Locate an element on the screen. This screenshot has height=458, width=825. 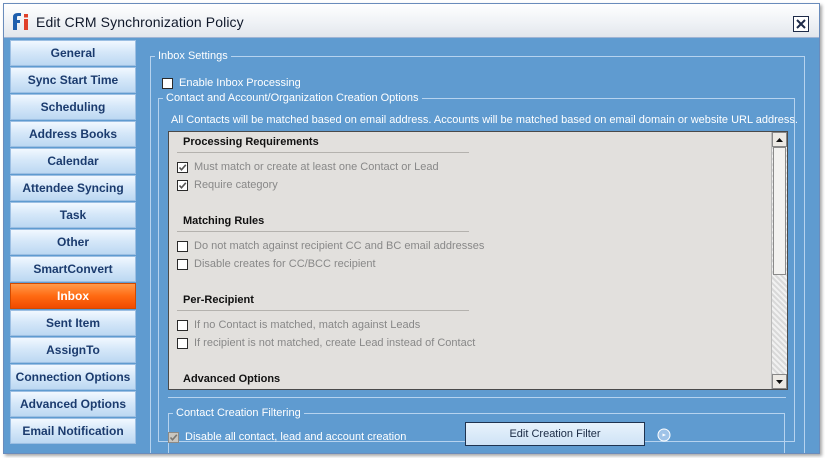
edit-creation-filter-button: Edit Creation Filter is located at coordinates (555, 434).